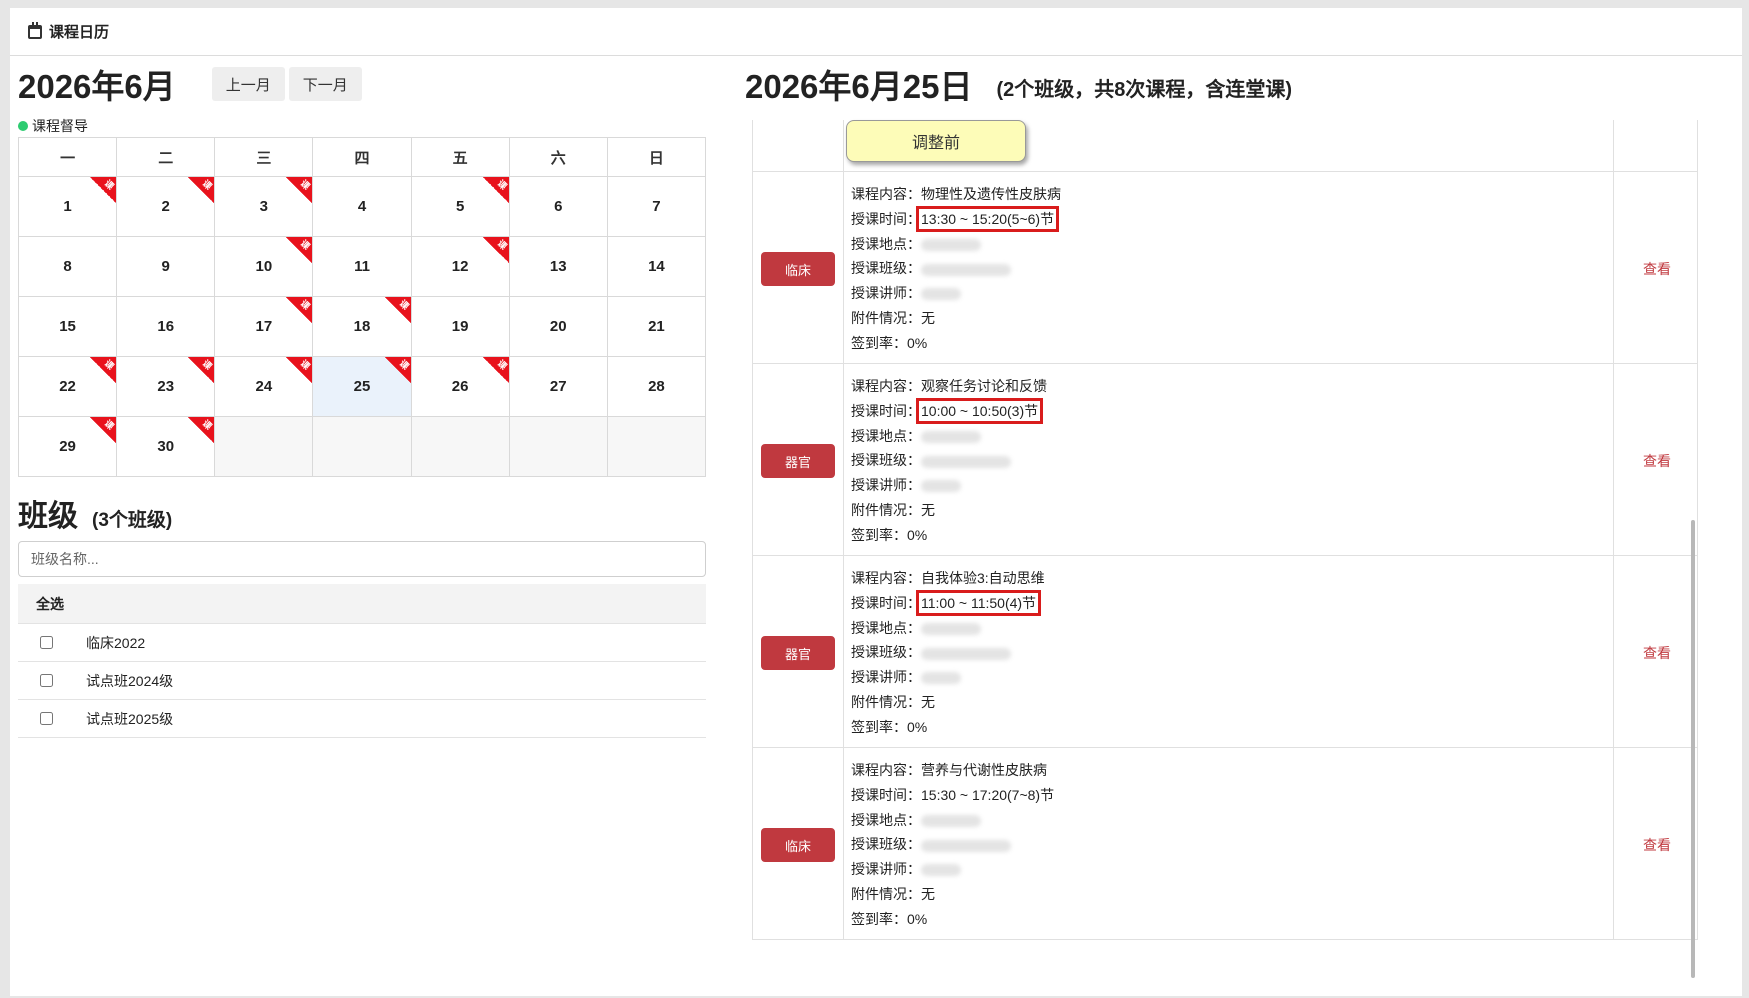 This screenshot has height=998, width=1749. I want to click on calendar-day-6: 6, so click(558, 206).